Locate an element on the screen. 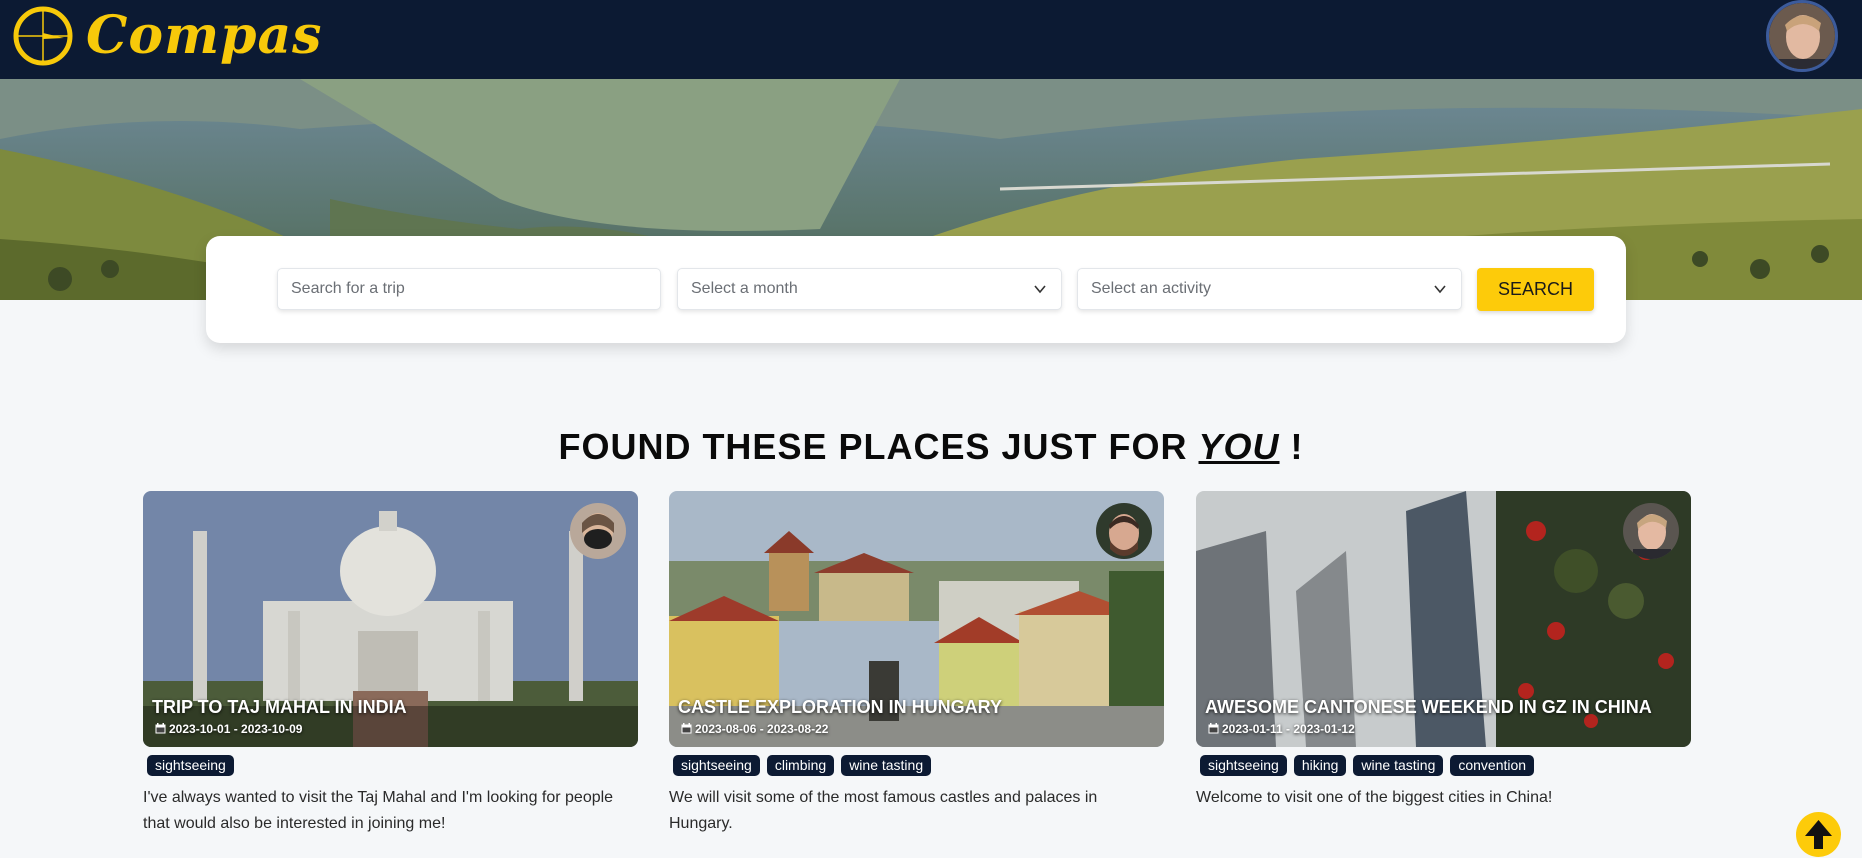 The height and width of the screenshot is (858, 1862). heading-emphasis: YOU is located at coordinates (1239, 446).